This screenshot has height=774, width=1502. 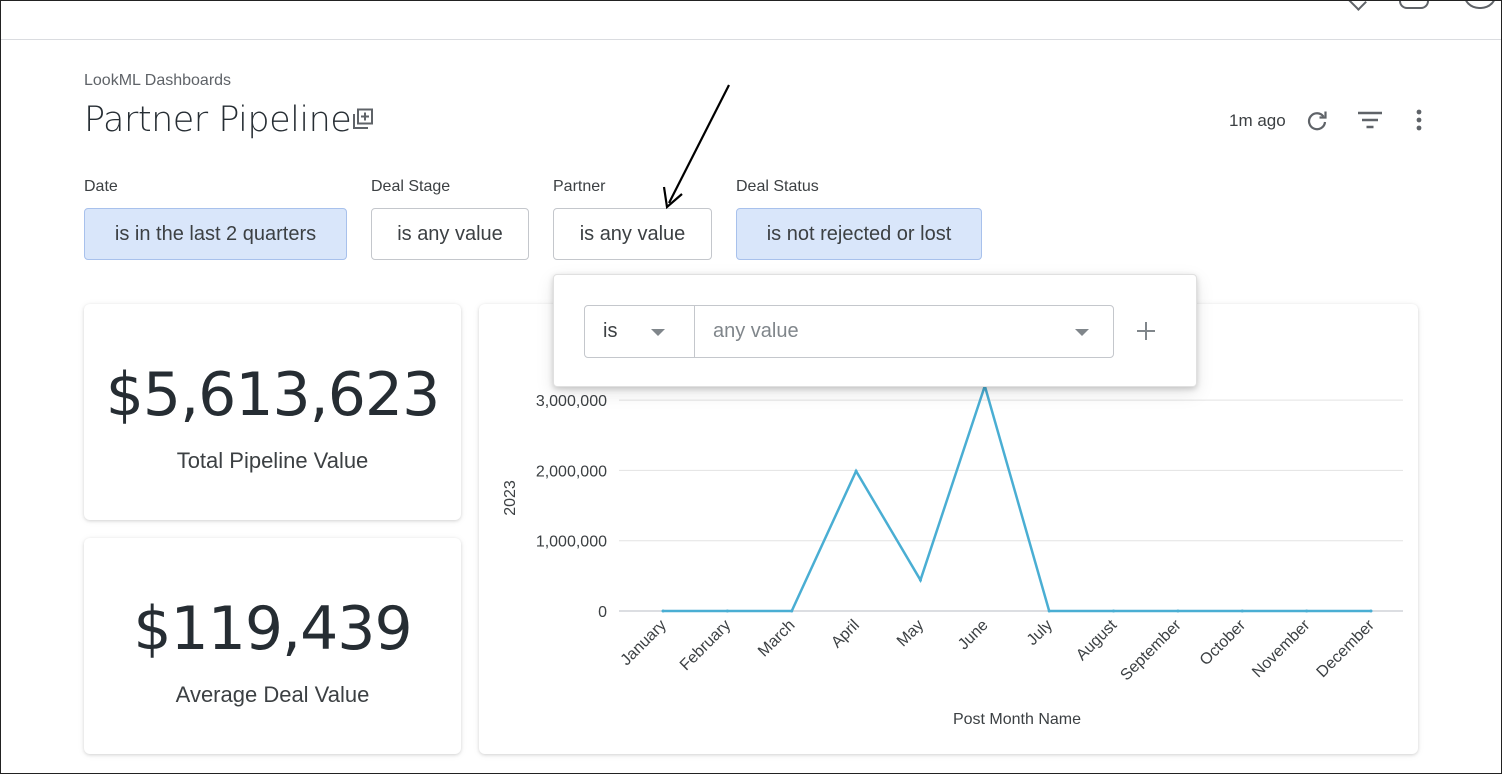 I want to click on filter-list-icon, so click(x=1370, y=120).